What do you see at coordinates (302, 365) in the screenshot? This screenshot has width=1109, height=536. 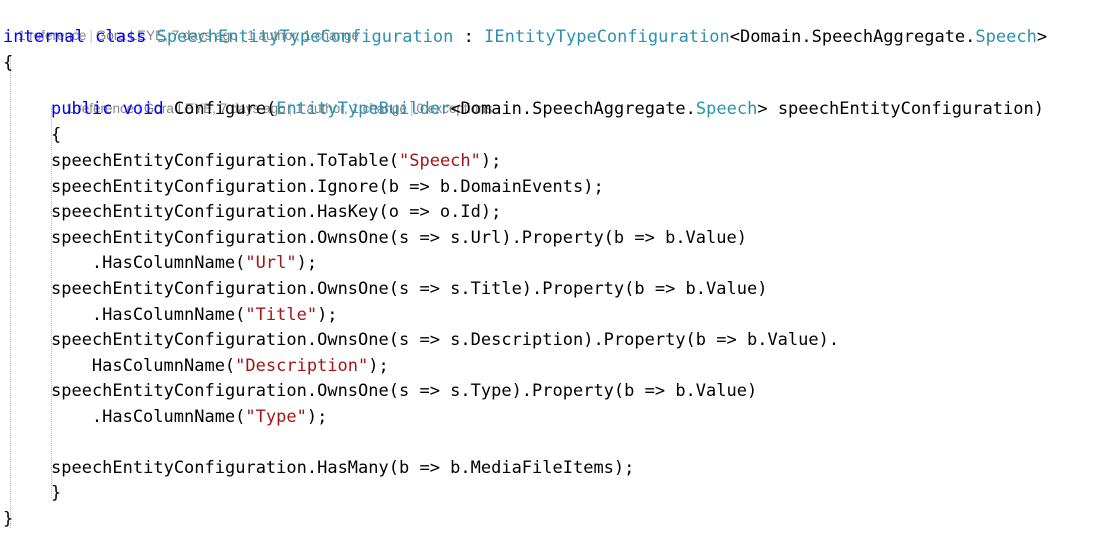 I see `string-literal: "Description"` at bounding box center [302, 365].